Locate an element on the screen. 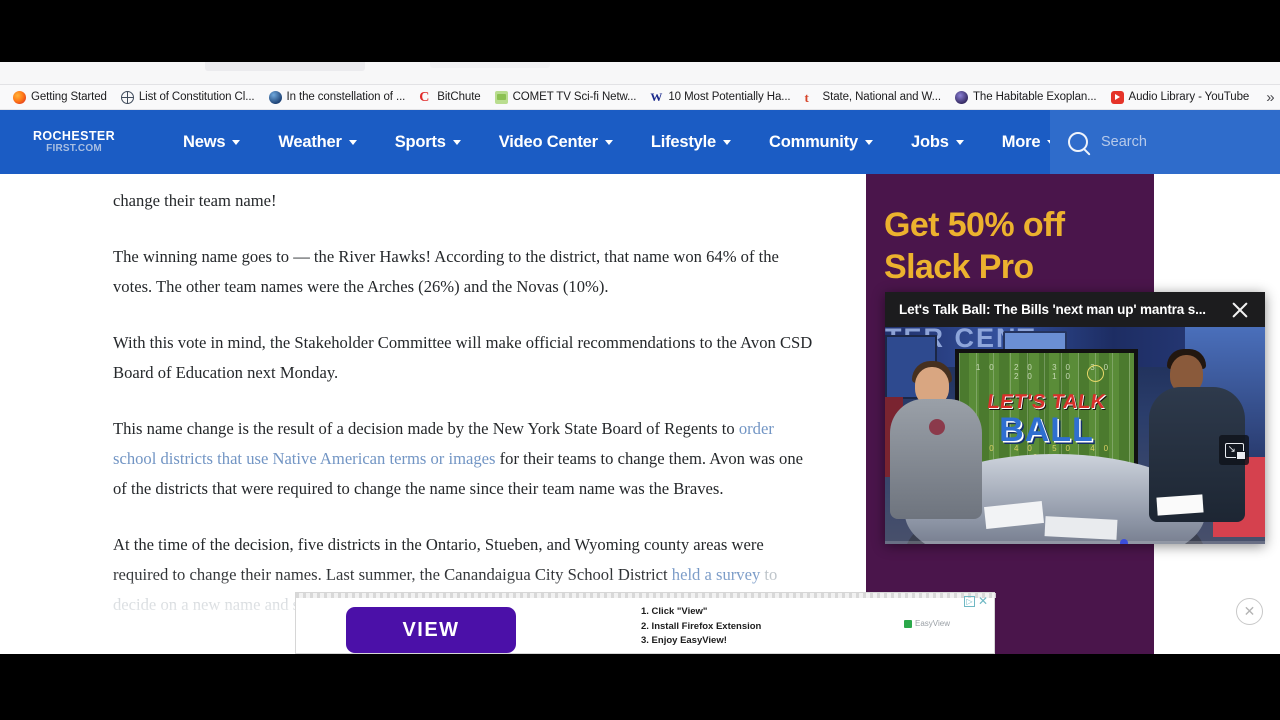  presenter-left-logo is located at coordinates (937, 427).